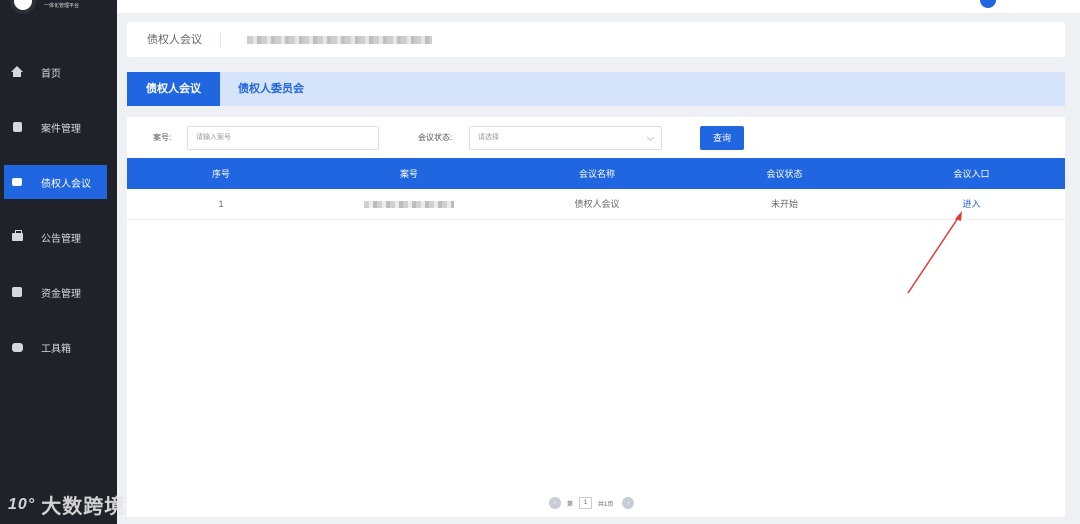  Describe the element at coordinates (17, 72) in the screenshot. I see `home-icon` at that location.